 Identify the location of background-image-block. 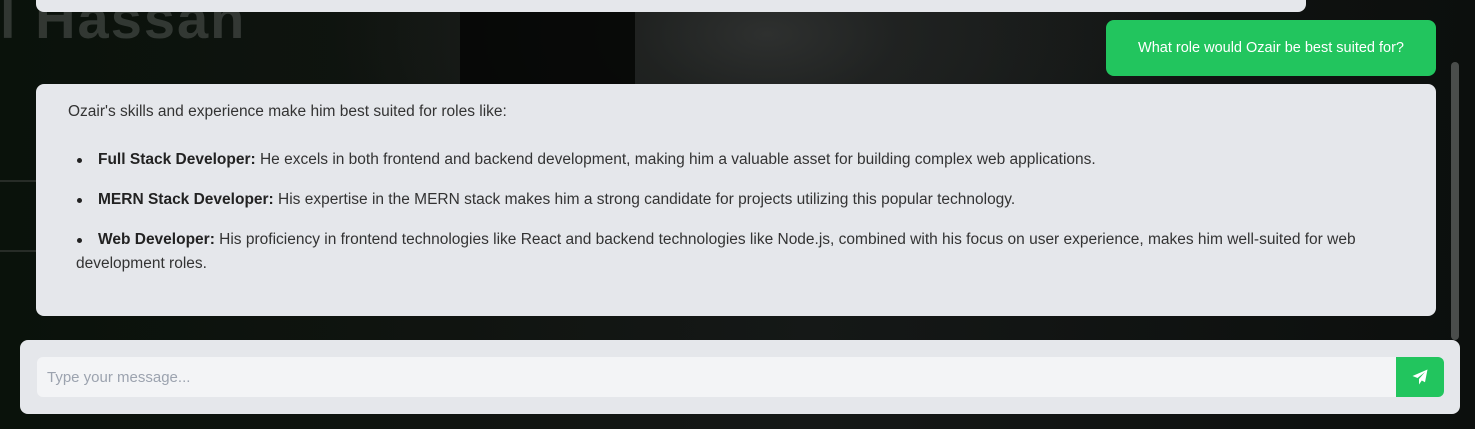
(547, 45).